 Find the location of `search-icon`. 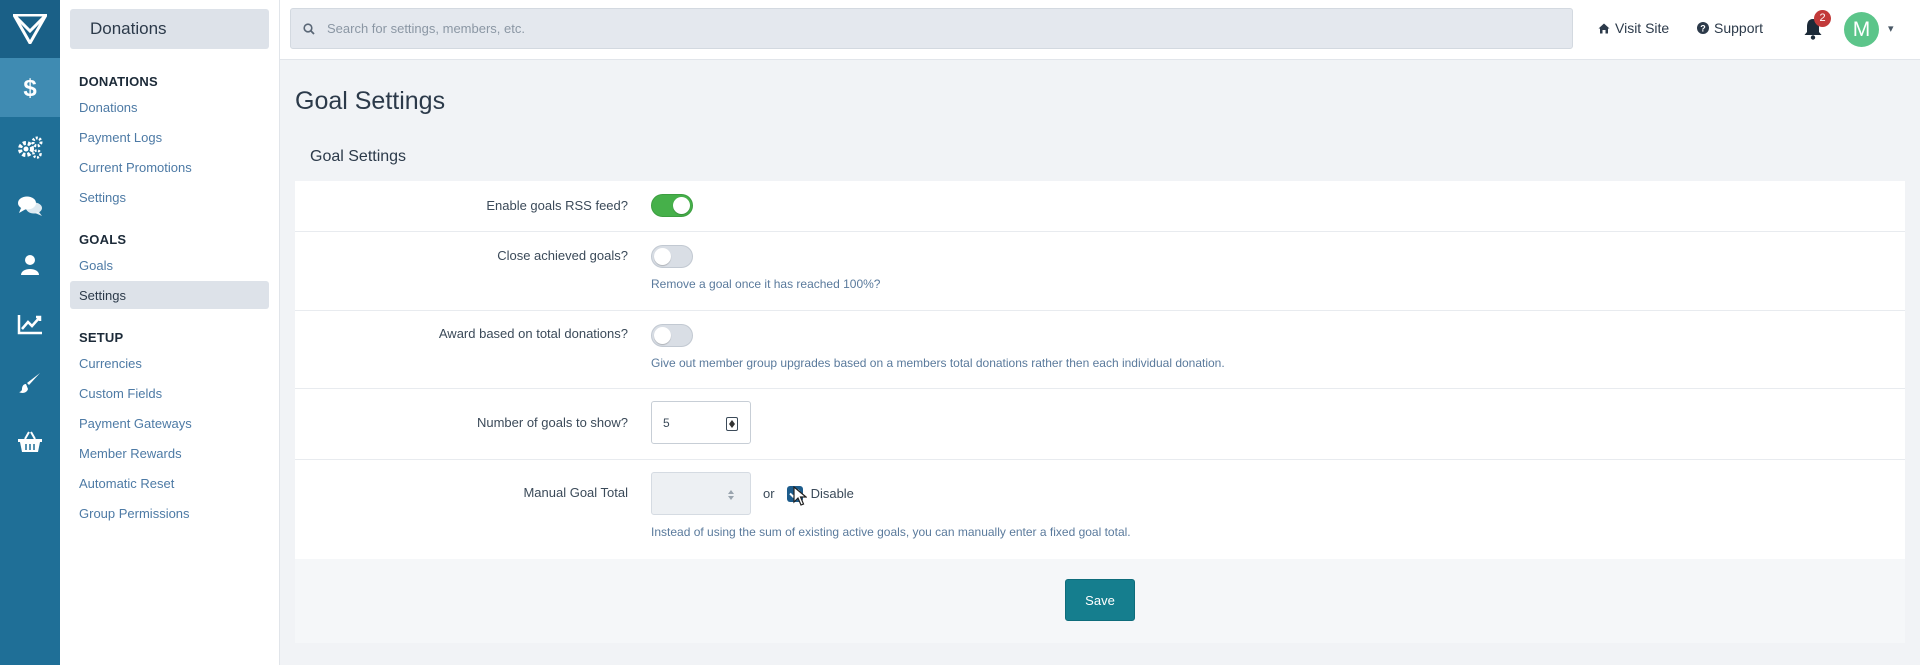

search-icon is located at coordinates (309, 28).